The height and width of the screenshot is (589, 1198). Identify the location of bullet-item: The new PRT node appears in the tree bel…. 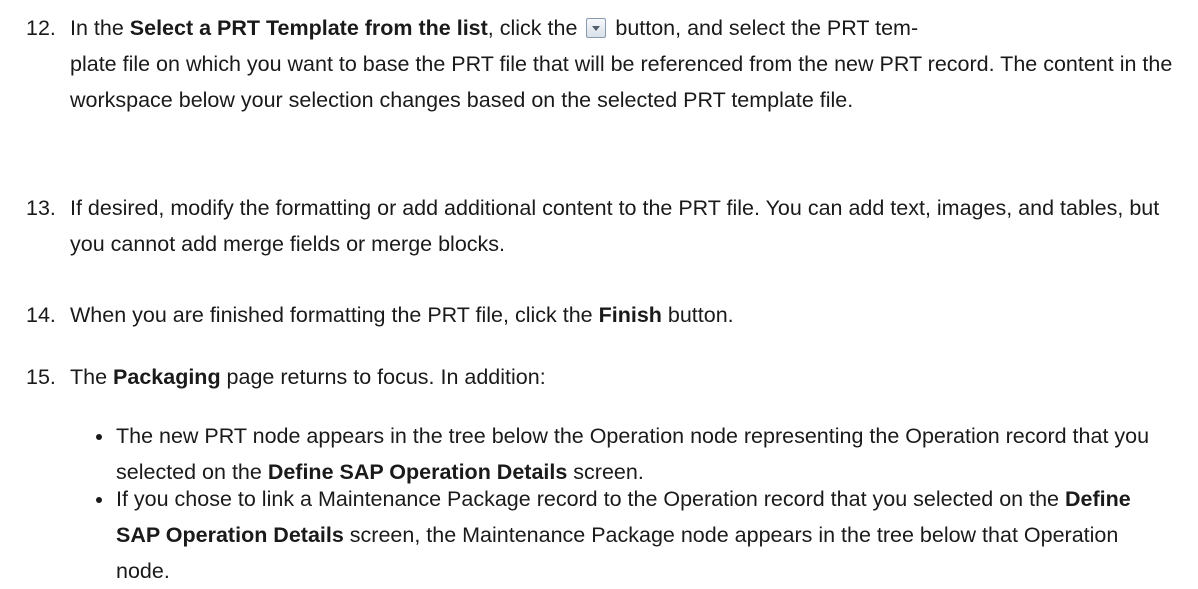
(588, 454).